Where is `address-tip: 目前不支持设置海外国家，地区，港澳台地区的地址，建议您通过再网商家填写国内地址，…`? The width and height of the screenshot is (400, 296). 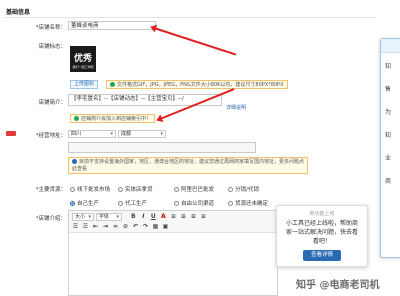 address-tip: 目前不支持设置海外国家，地区，港澳台地区的地址，建议您通过再网商家填写国内地址，… is located at coordinates (188, 165).